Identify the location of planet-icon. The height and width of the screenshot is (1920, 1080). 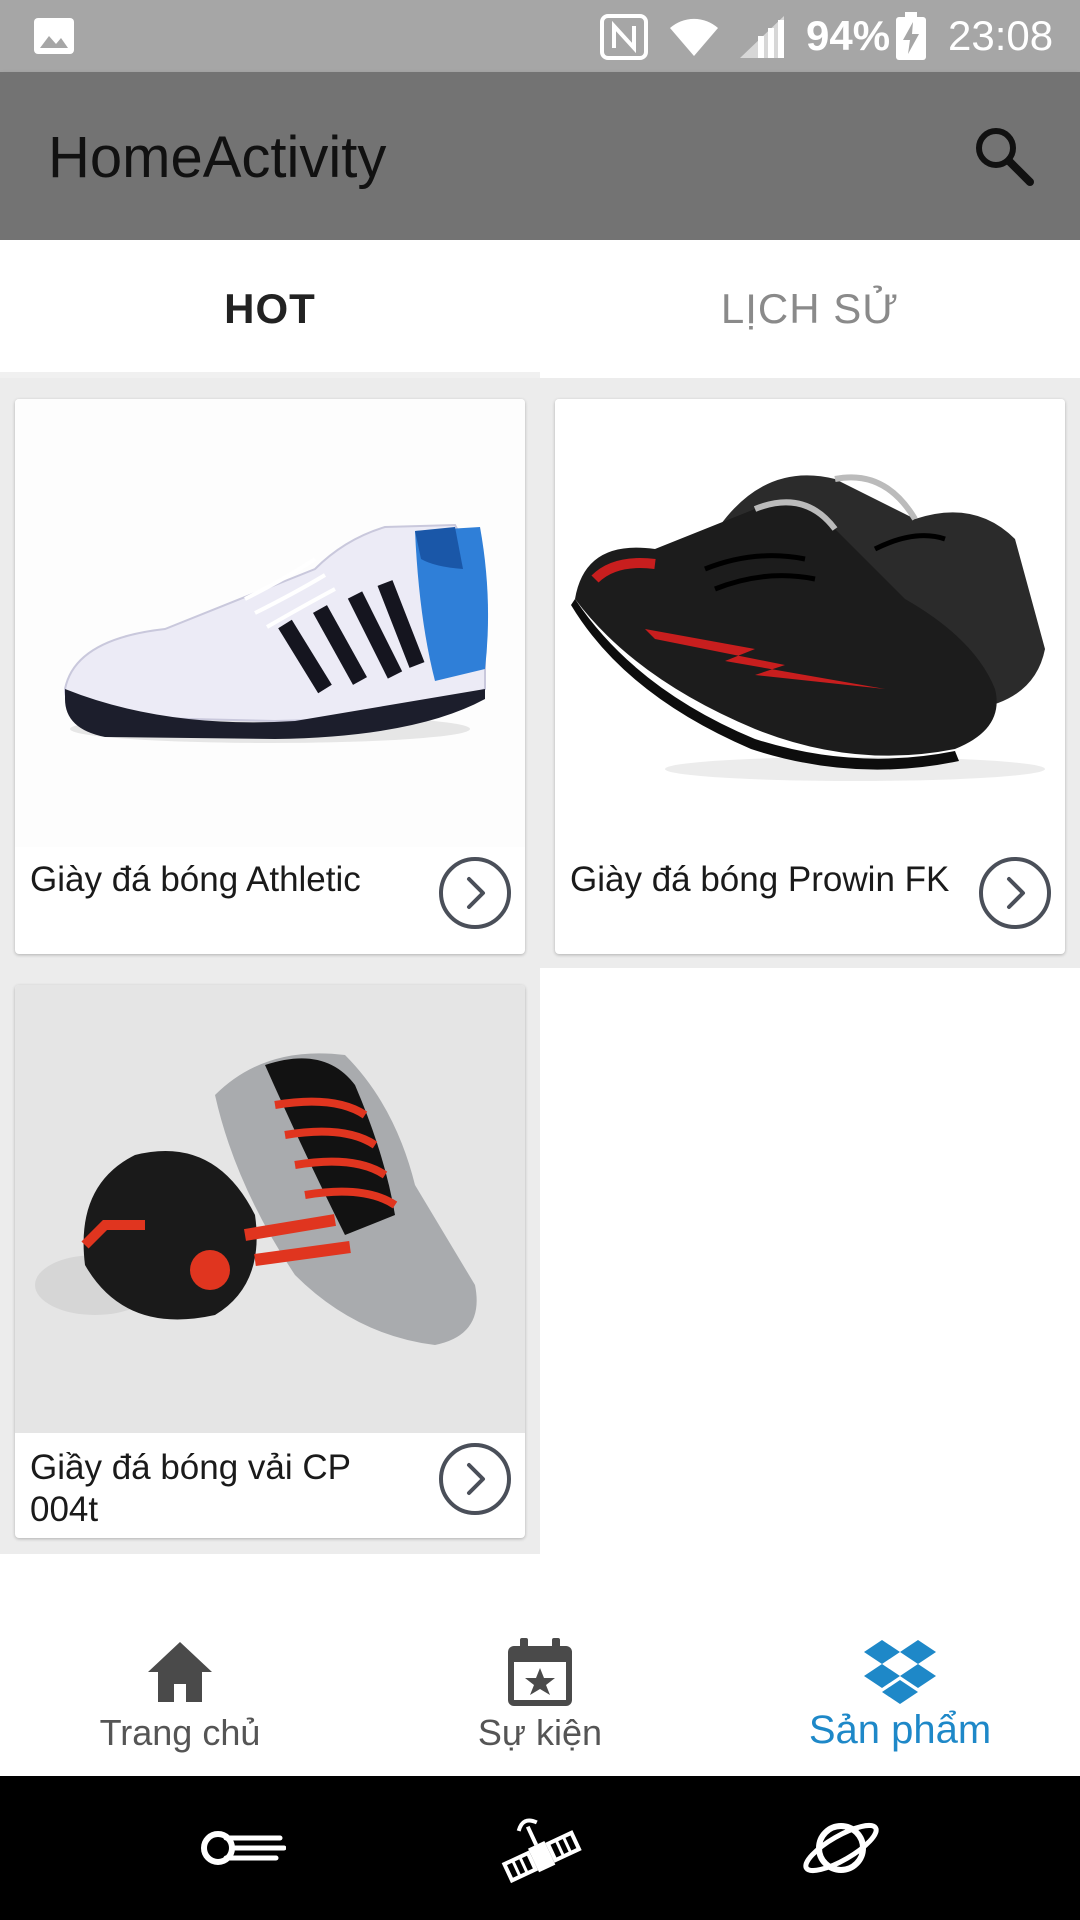
(841, 1848).